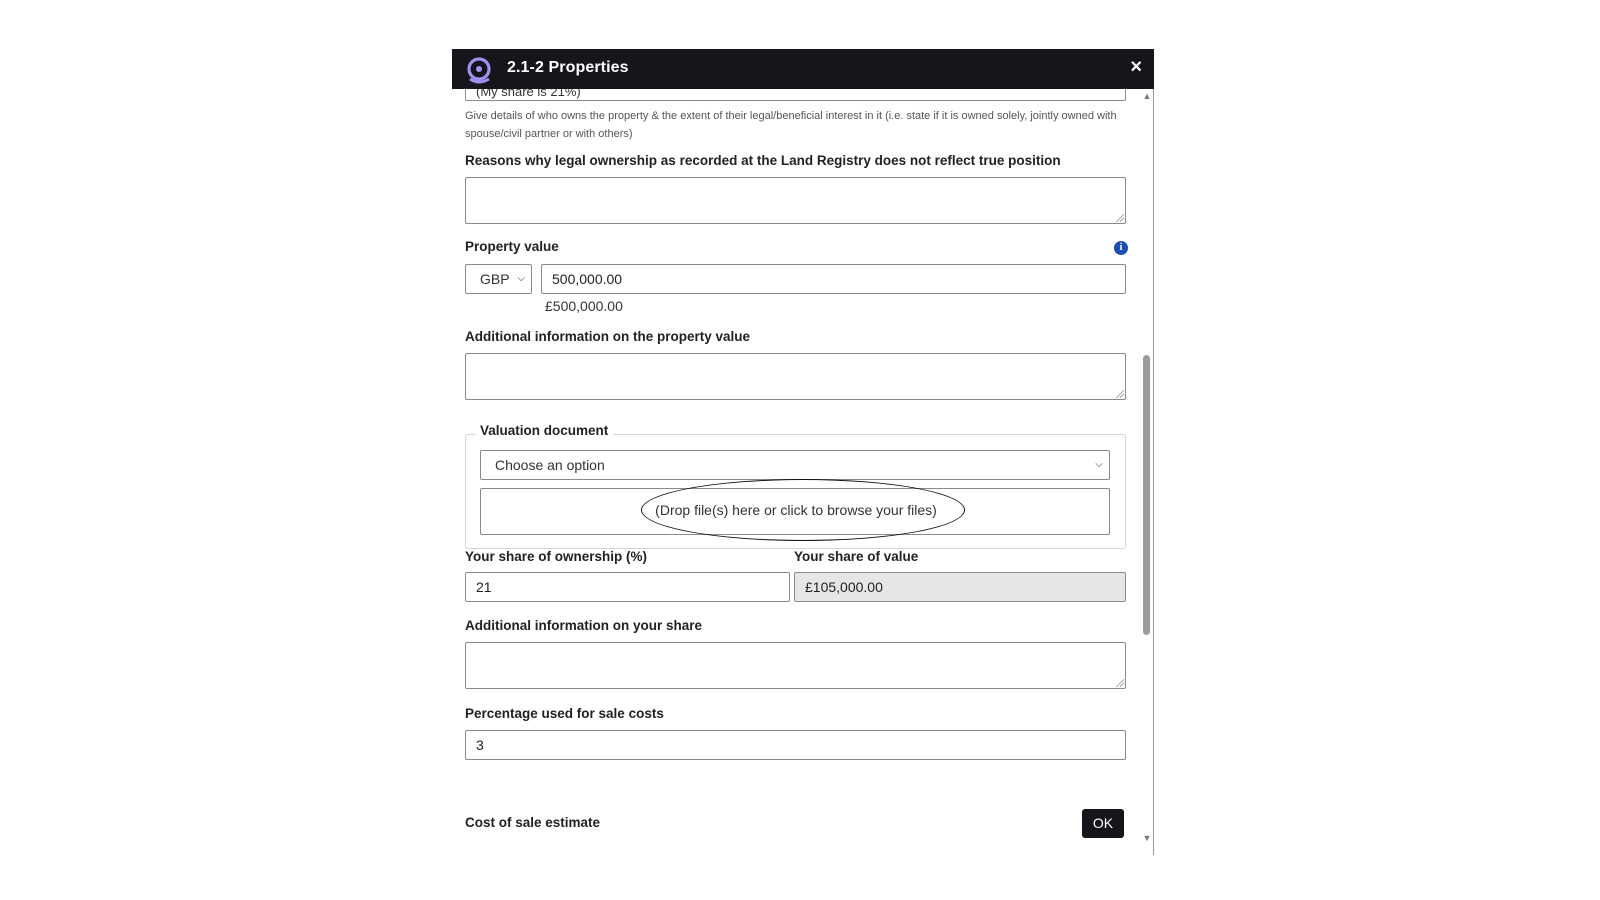  What do you see at coordinates (1103, 823) in the screenshot?
I see `ok-button: OK` at bounding box center [1103, 823].